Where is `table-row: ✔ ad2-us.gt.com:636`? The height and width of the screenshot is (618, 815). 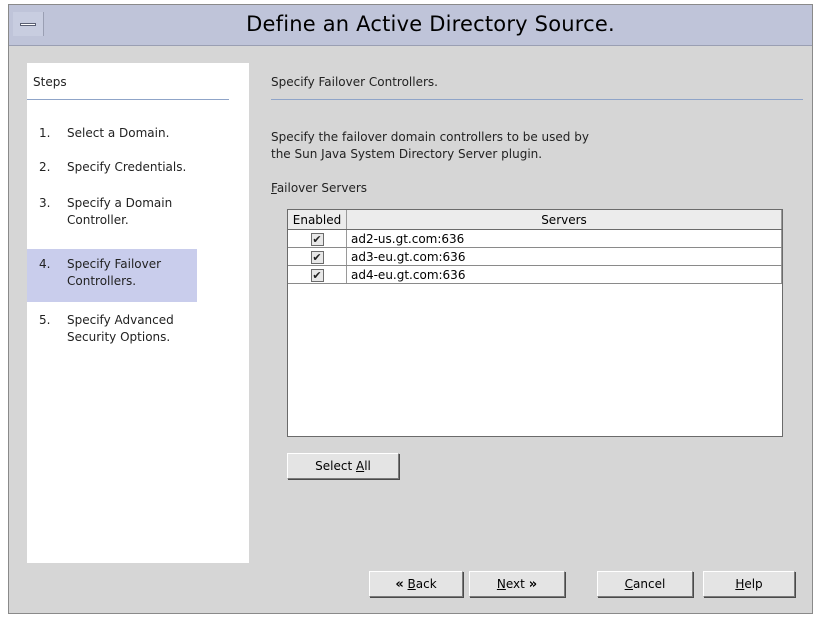
table-row: ✔ ad2-us.gt.com:636 is located at coordinates (535, 238).